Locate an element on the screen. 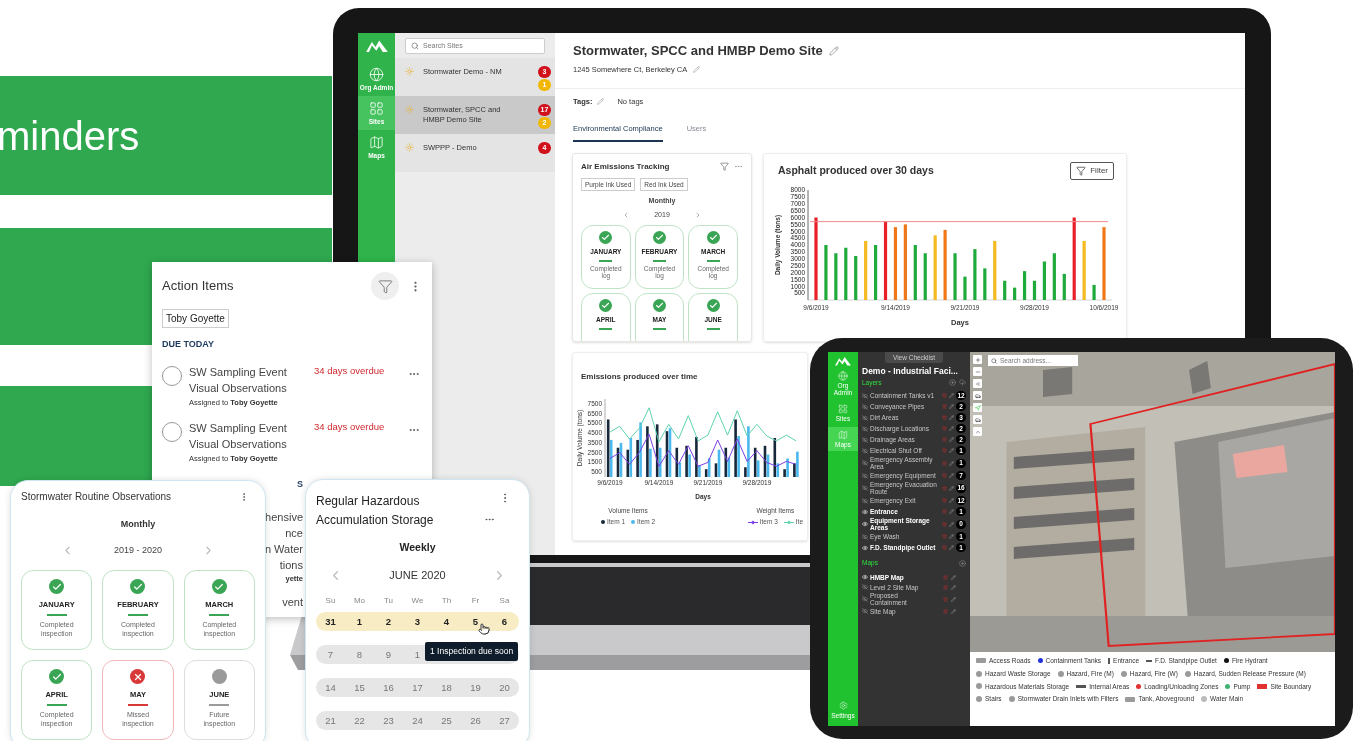 The width and height of the screenshot is (1355, 741). cross-icon is located at coordinates (138, 676).